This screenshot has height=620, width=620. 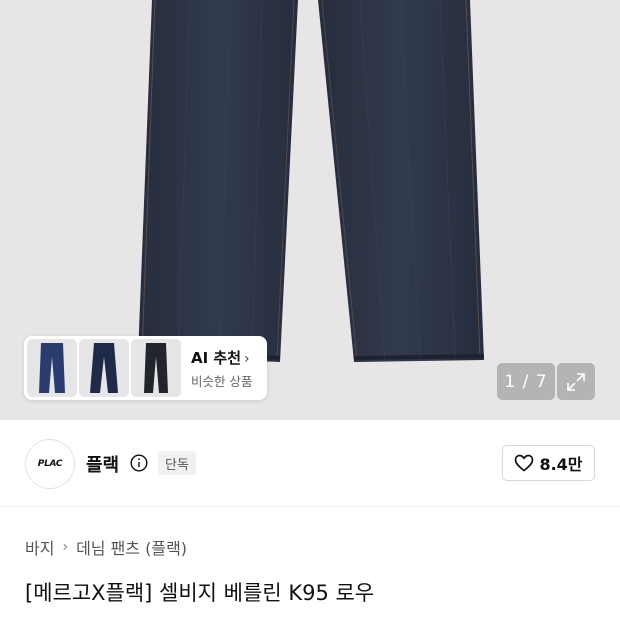 I want to click on brand-logo: PLAC, so click(x=50, y=464).